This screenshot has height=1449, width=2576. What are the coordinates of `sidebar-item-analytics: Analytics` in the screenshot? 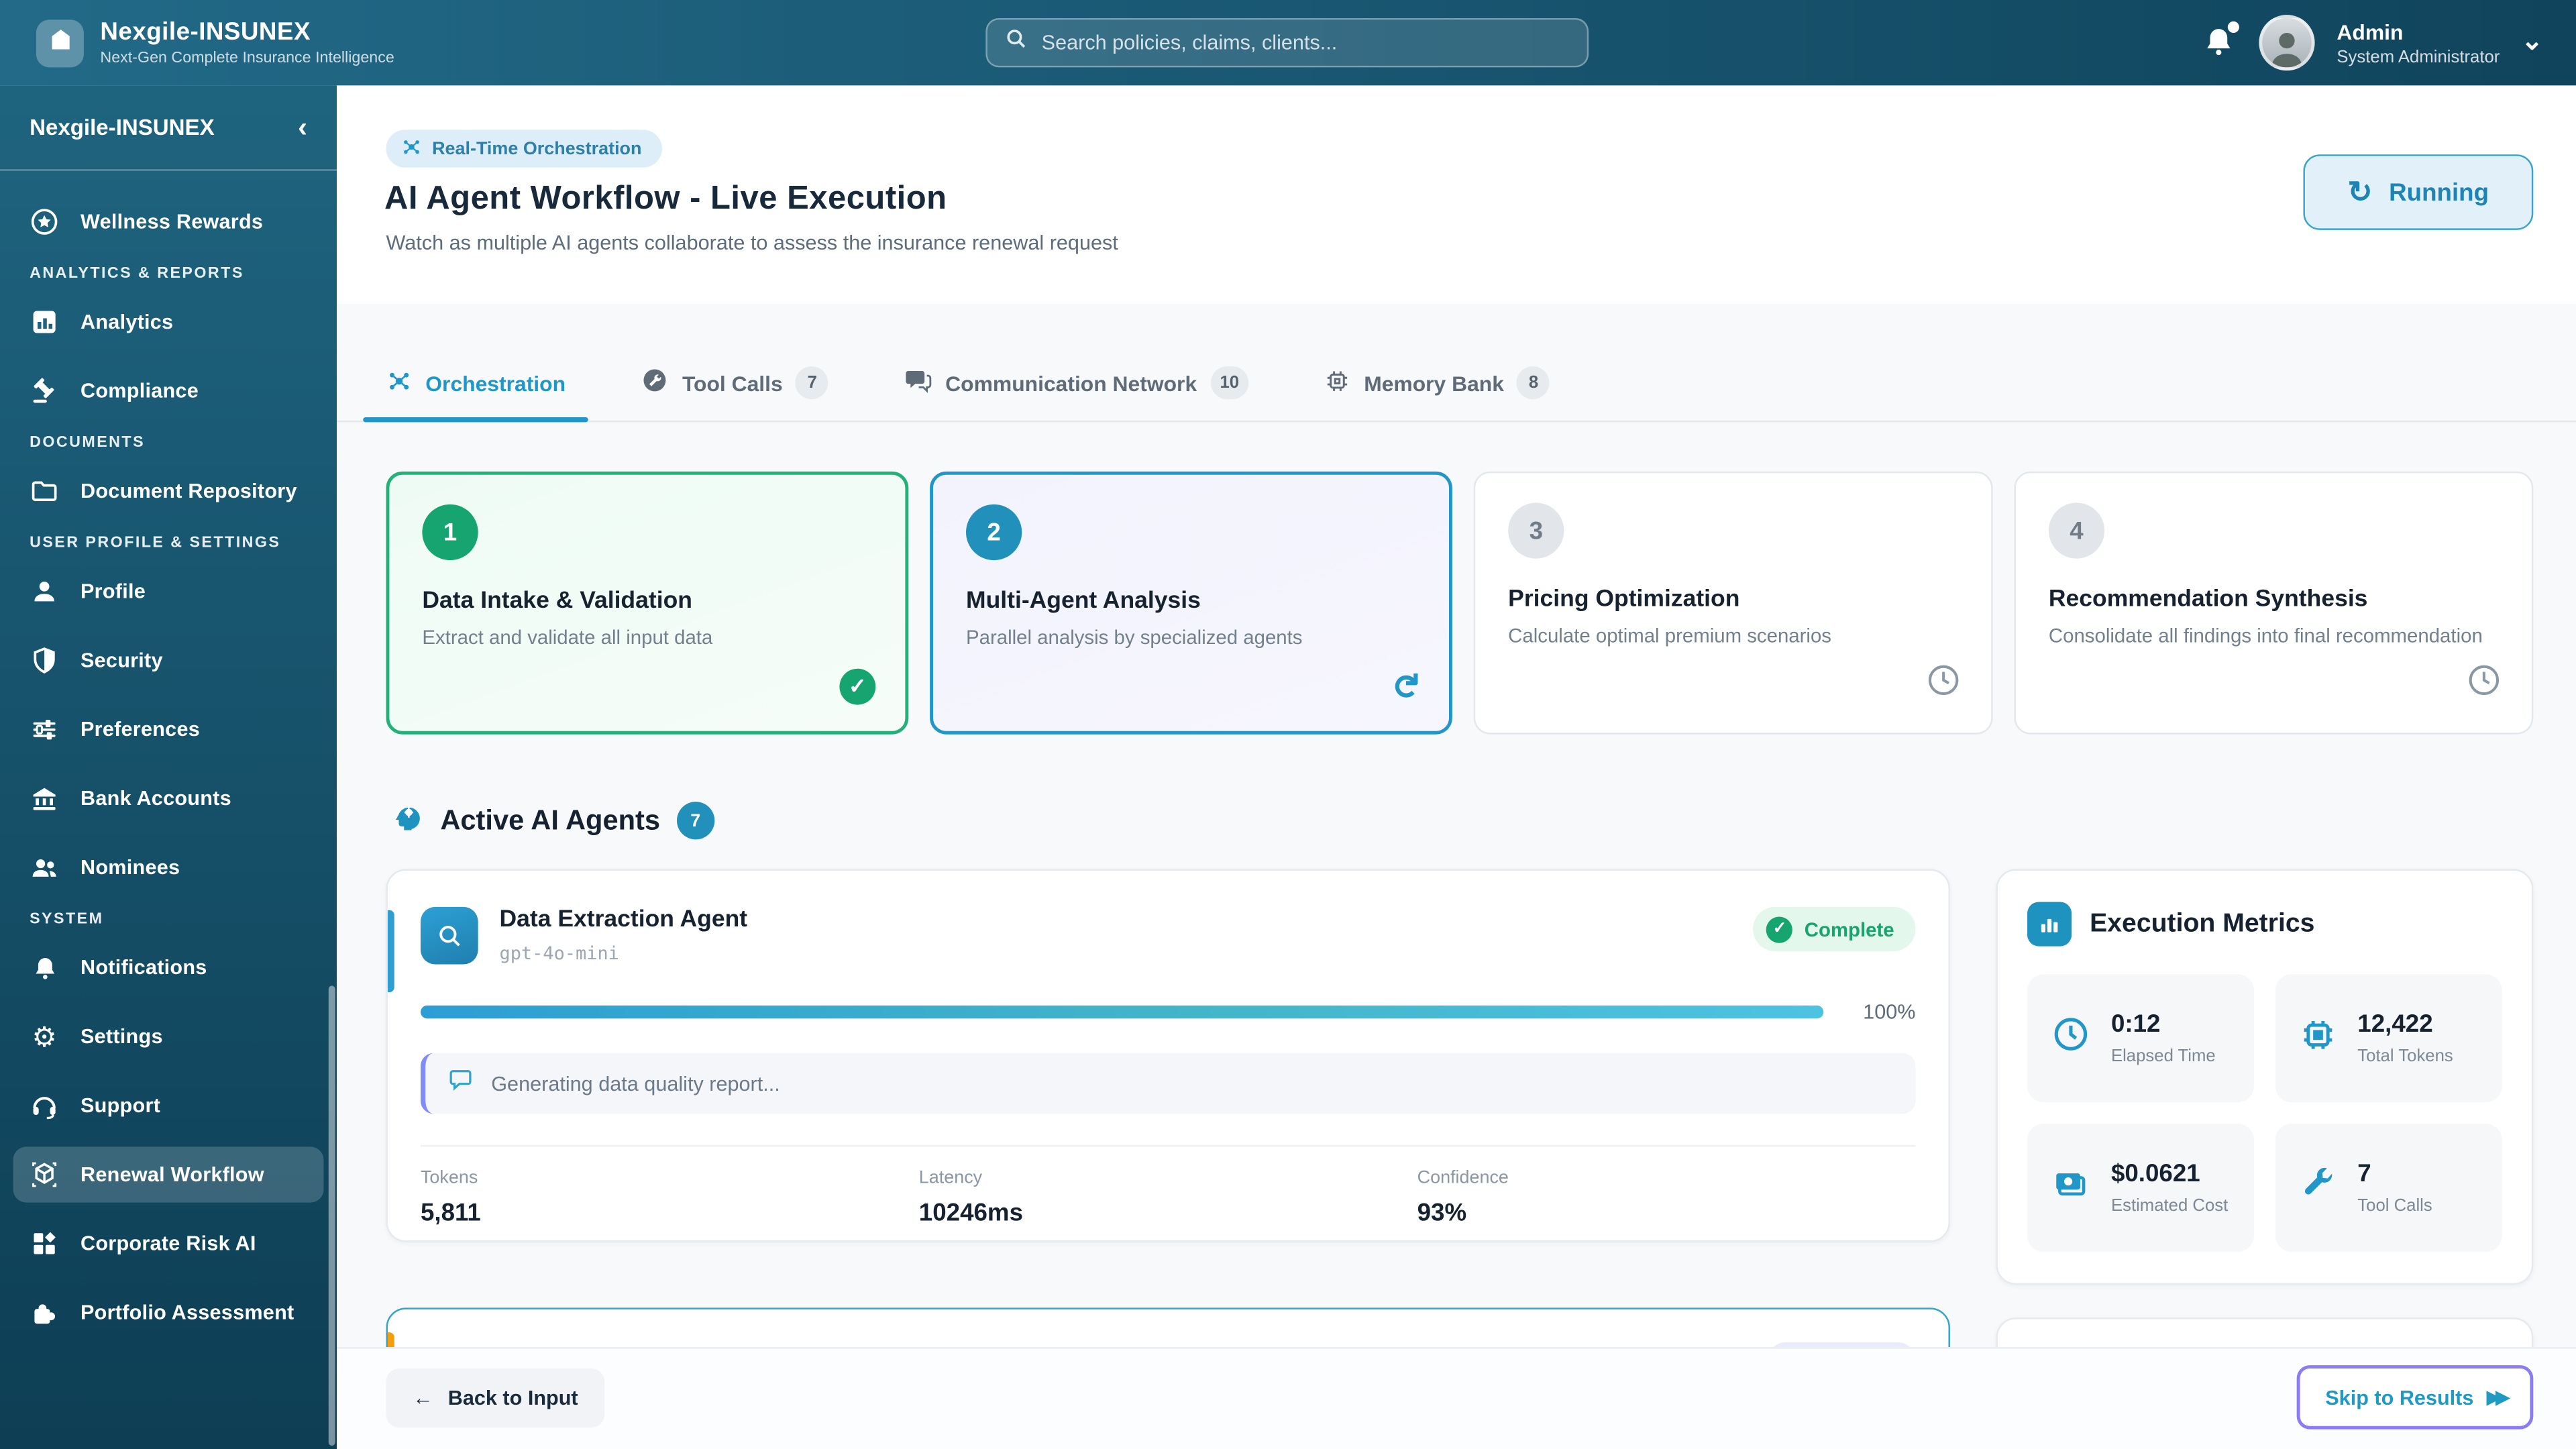 It's located at (168, 322).